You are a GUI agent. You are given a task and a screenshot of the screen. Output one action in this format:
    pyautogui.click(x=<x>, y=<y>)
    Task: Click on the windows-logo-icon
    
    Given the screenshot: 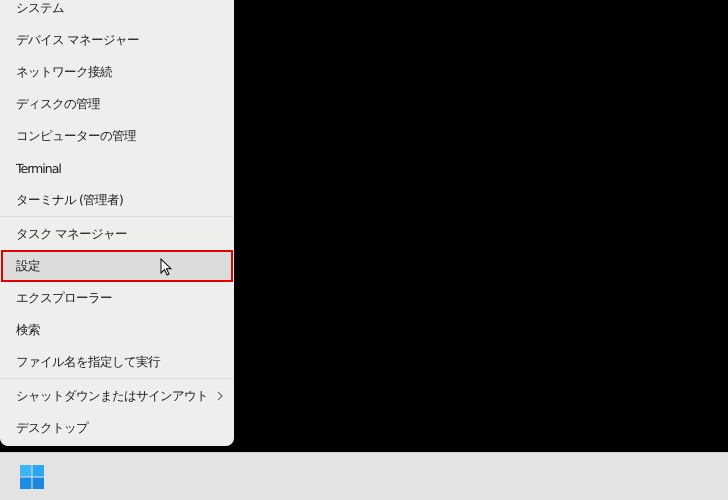 What is the action you would take?
    pyautogui.click(x=32, y=476)
    